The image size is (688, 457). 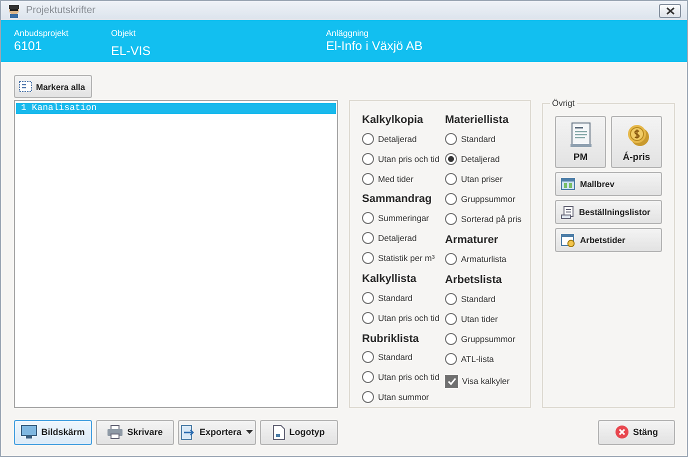 What do you see at coordinates (477, 120) in the screenshot?
I see `section-heading: Materiellista` at bounding box center [477, 120].